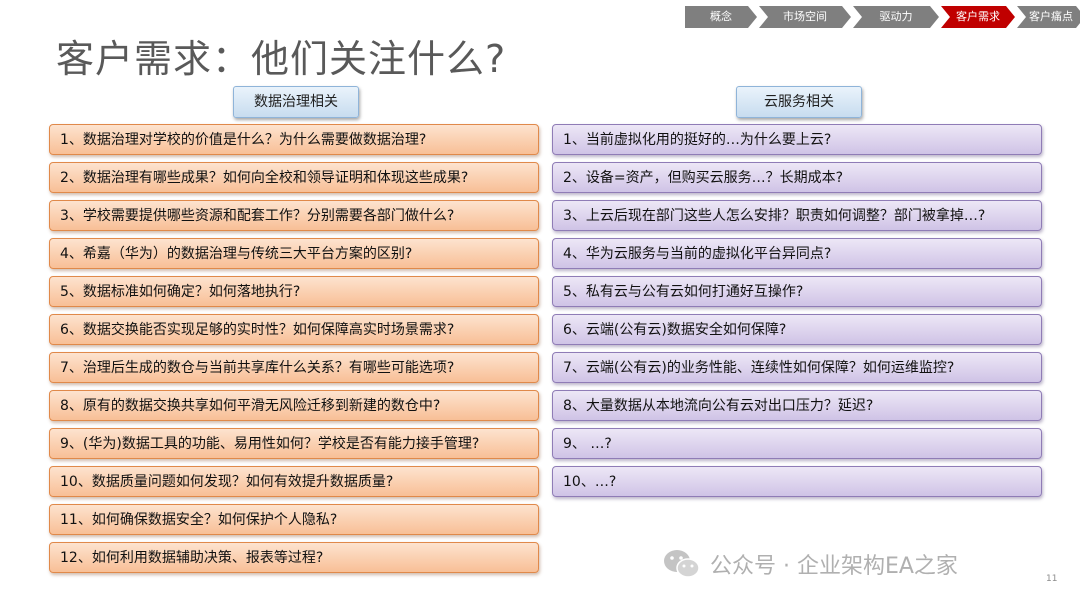 Image resolution: width=1080 pixels, height=608 pixels. Describe the element at coordinates (896, 17) in the screenshot. I see `breadcrumb-item-driving-force: 驱动力` at that location.